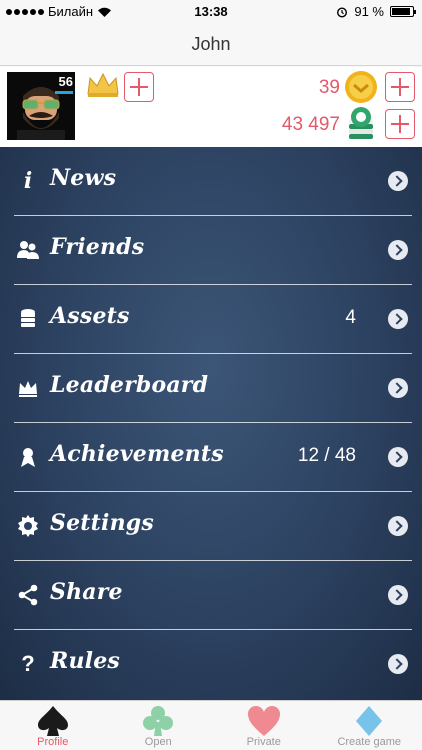 This screenshot has width=422, height=750. Describe the element at coordinates (211, 388) in the screenshot. I see `menu-item-leaderboard: Leaderboard` at that location.